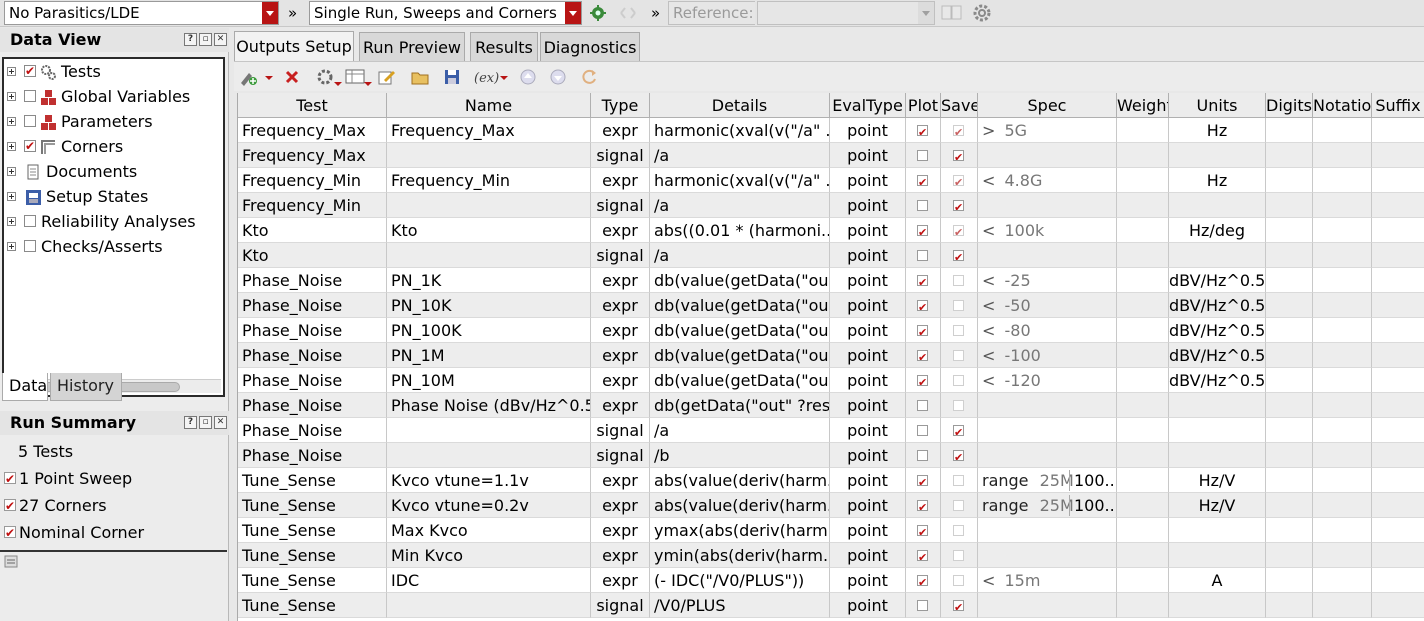 This screenshot has width=1424, height=621. What do you see at coordinates (1047, 130) in the screenshot?
I see `cell-spec: > 5G` at bounding box center [1047, 130].